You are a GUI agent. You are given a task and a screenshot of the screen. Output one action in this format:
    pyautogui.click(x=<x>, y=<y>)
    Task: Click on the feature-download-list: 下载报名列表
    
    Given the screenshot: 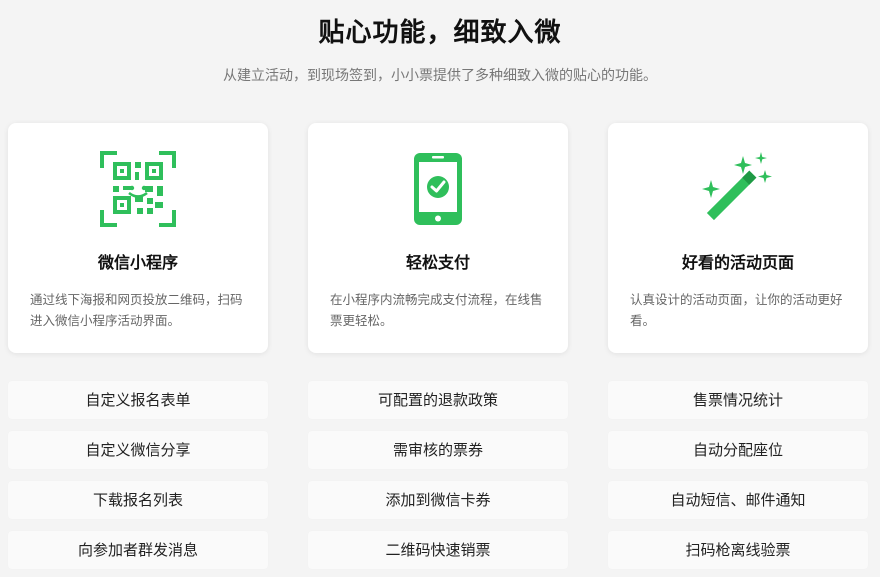 What is the action you would take?
    pyautogui.click(x=138, y=500)
    